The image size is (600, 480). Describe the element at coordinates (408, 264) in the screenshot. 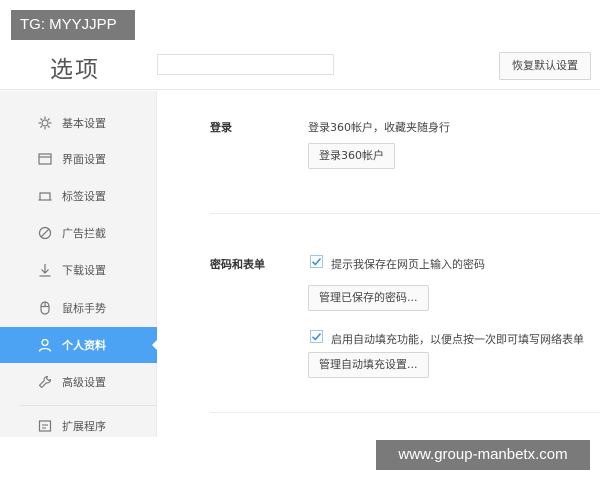

I see `save-password-label: 提示我保存在网页上输入的密码` at that location.